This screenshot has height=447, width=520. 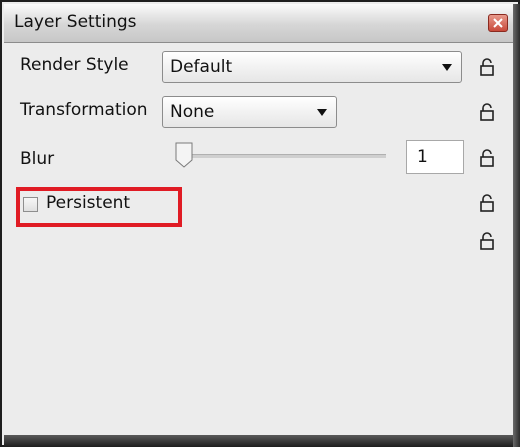 I want to click on blur-slider-thumb, so click(x=184, y=155).